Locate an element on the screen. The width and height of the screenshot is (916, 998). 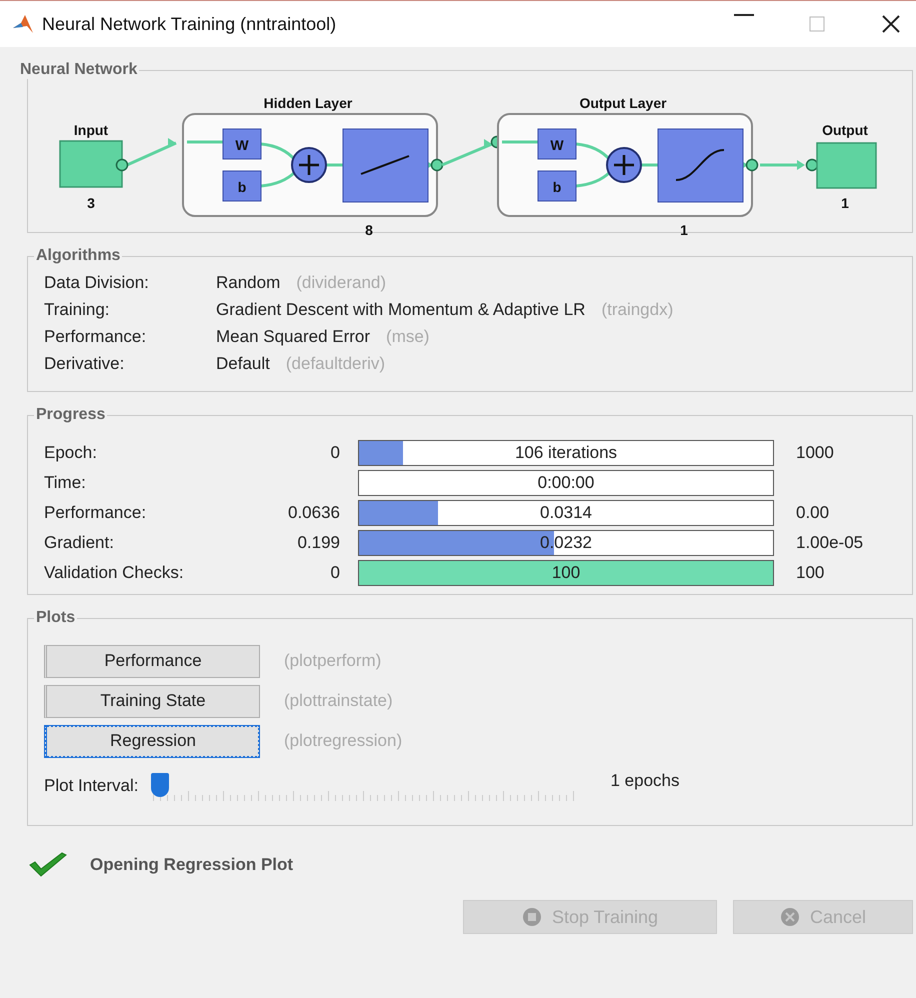
field-label: Derivative: is located at coordinates (85, 364).